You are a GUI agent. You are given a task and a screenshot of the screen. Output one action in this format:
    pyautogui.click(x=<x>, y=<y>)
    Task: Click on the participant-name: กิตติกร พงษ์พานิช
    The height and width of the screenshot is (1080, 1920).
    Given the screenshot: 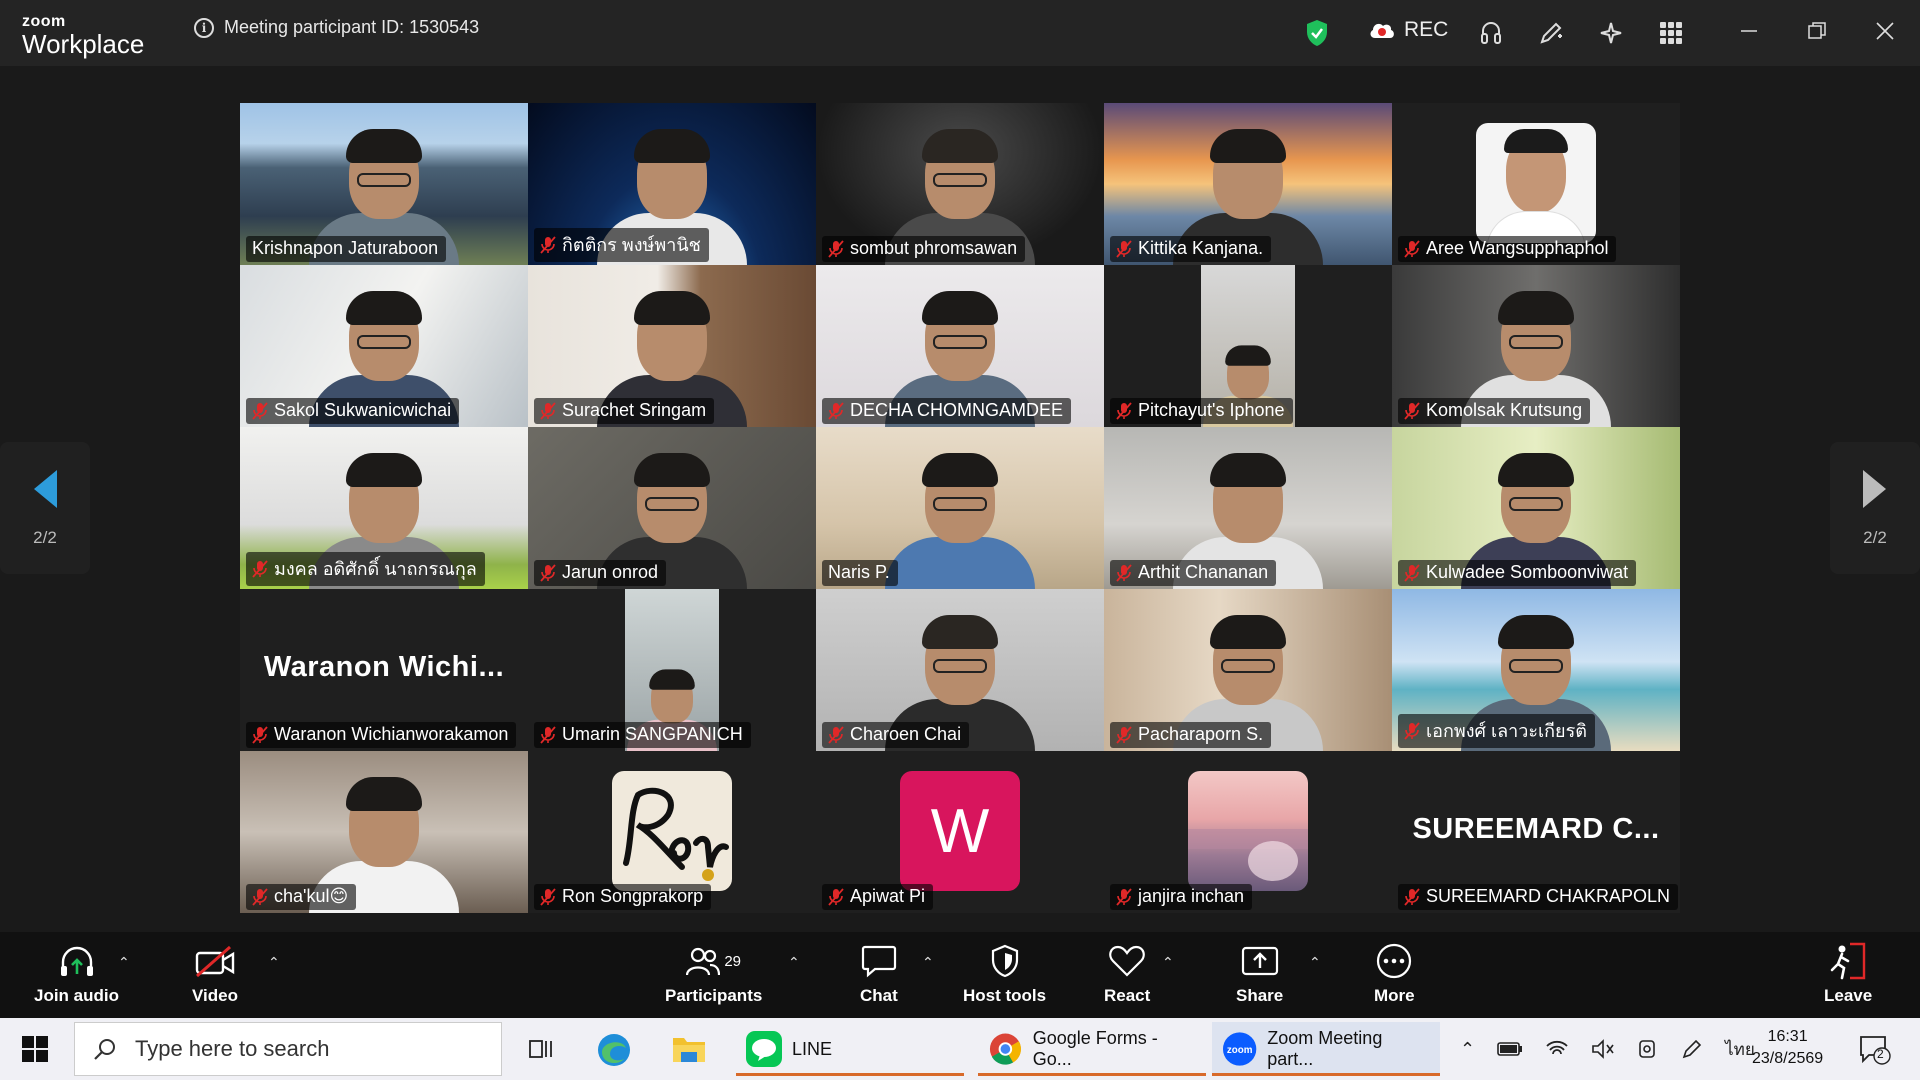 What is the action you would take?
    pyautogui.click(x=631, y=245)
    